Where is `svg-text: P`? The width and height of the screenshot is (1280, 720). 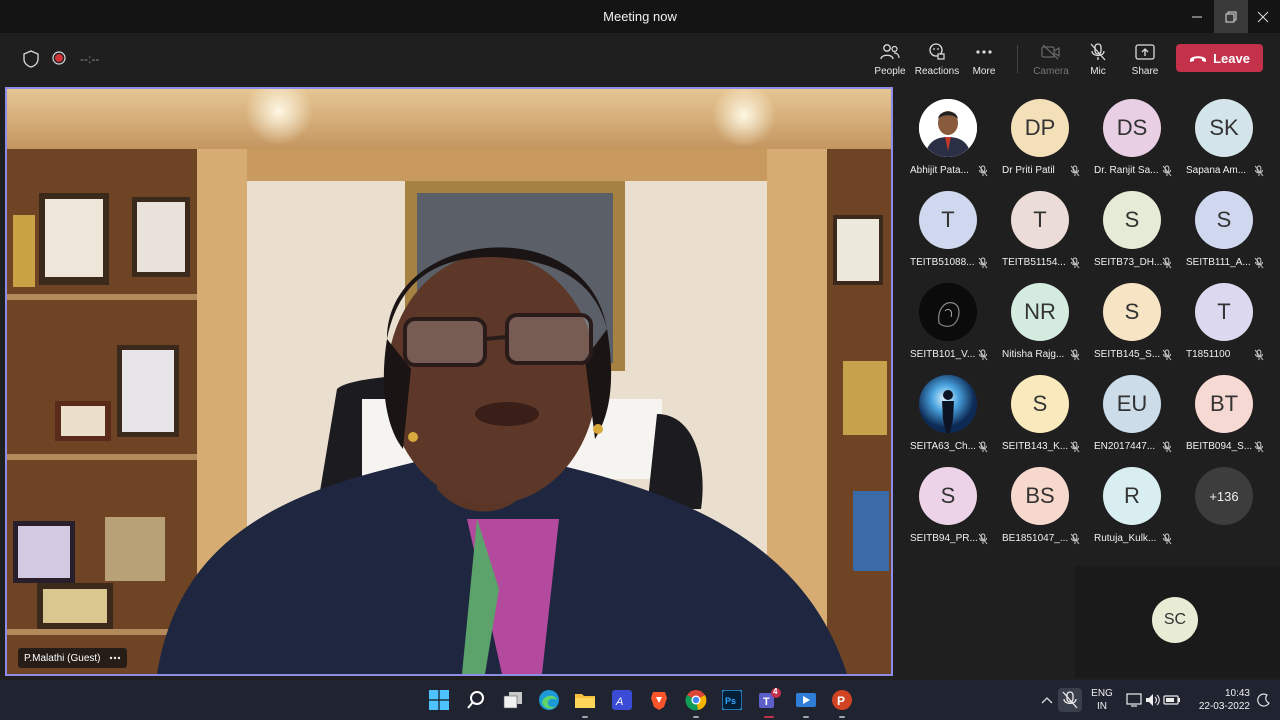 svg-text: P is located at coordinates (841, 701).